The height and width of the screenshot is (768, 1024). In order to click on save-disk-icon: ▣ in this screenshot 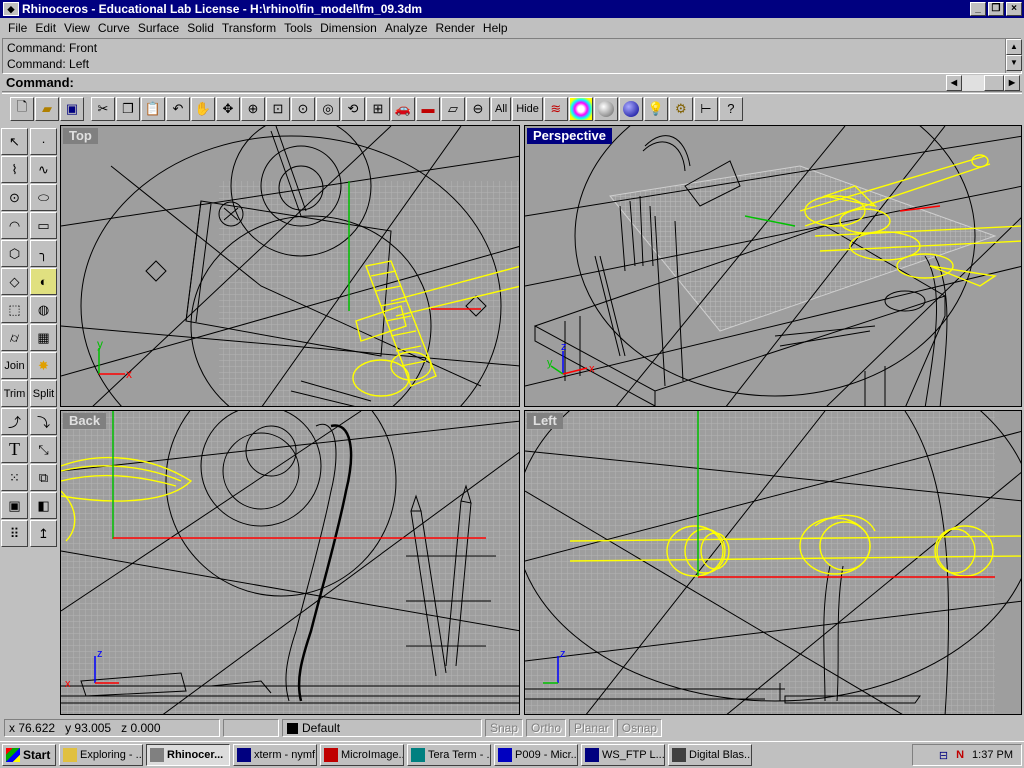, I will do `click(72, 108)`.